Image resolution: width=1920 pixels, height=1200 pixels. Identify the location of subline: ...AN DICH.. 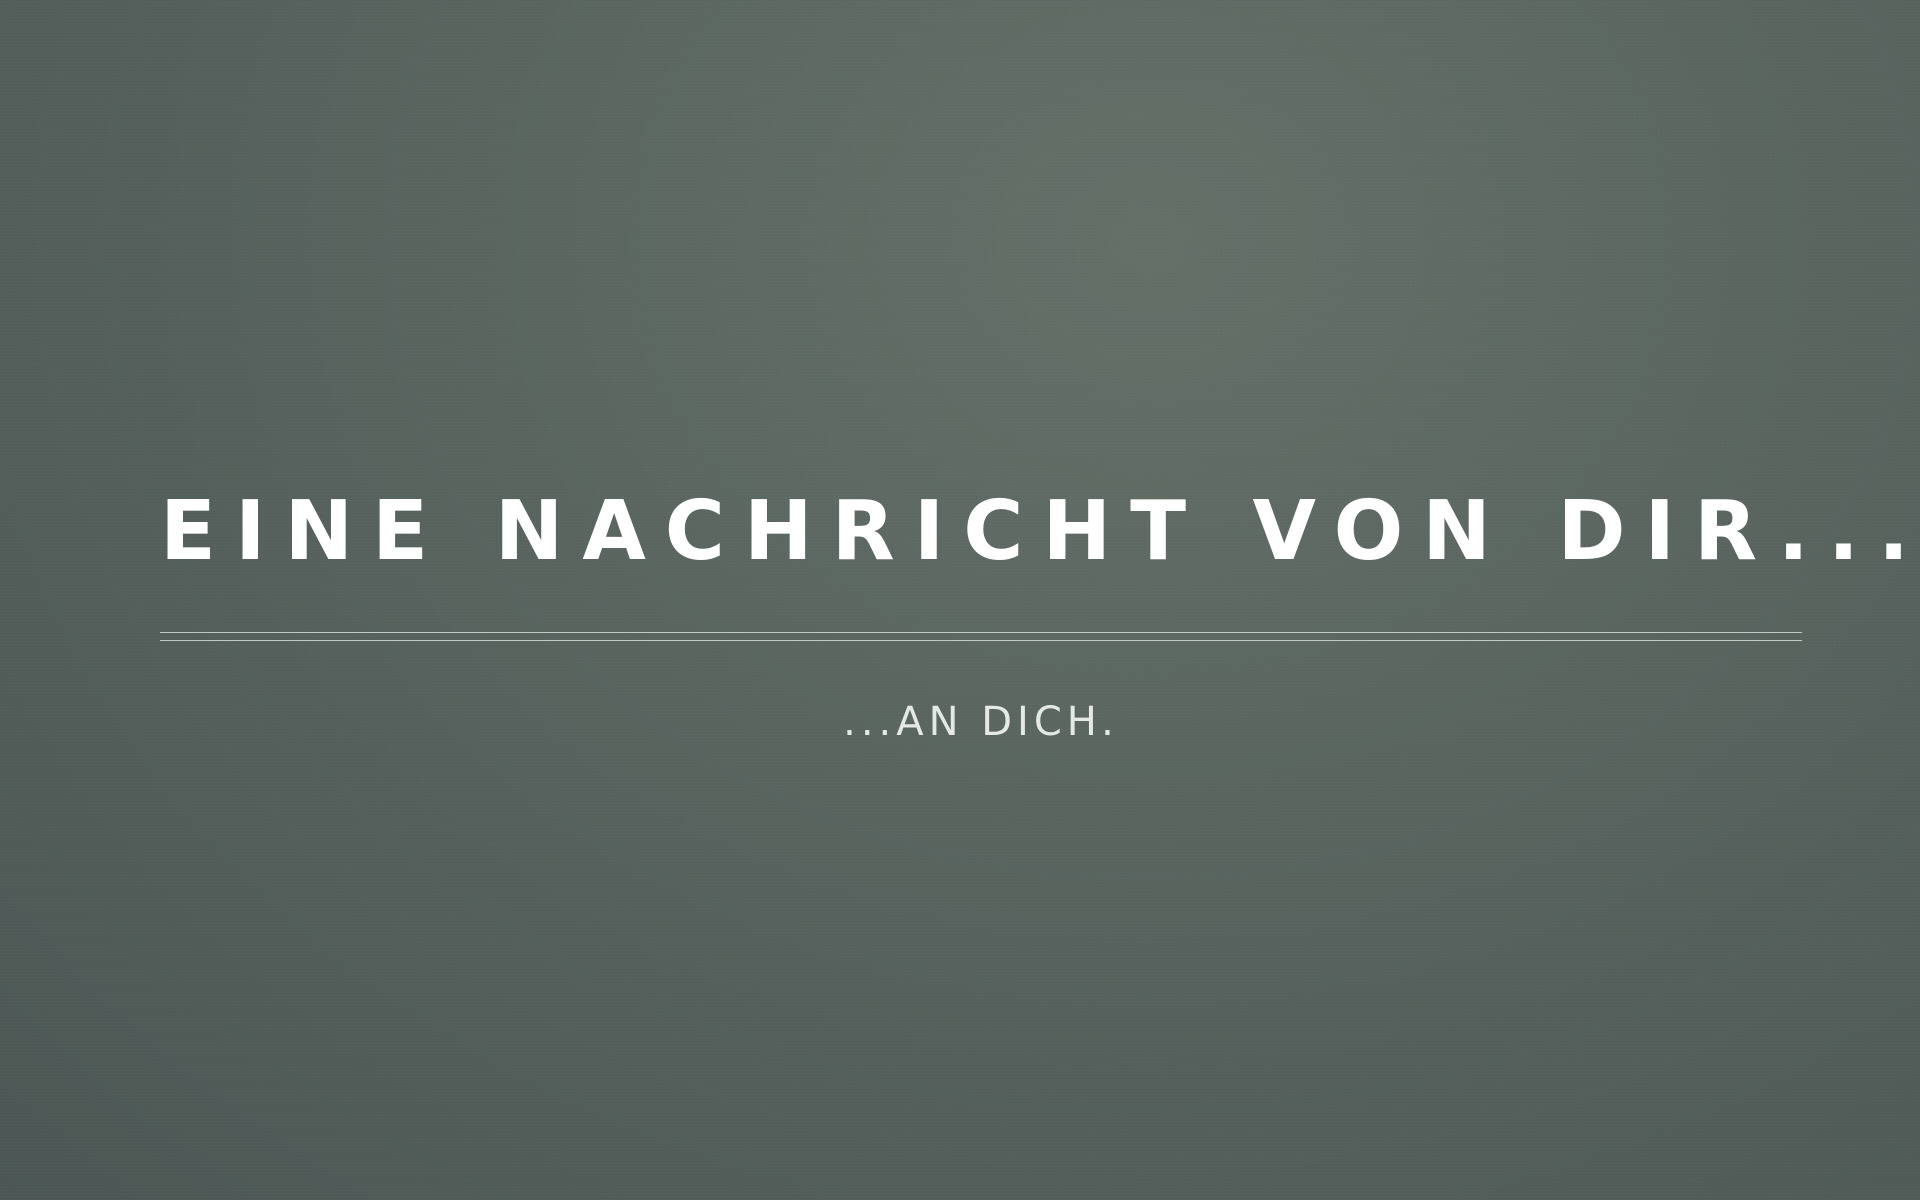
(981, 722).